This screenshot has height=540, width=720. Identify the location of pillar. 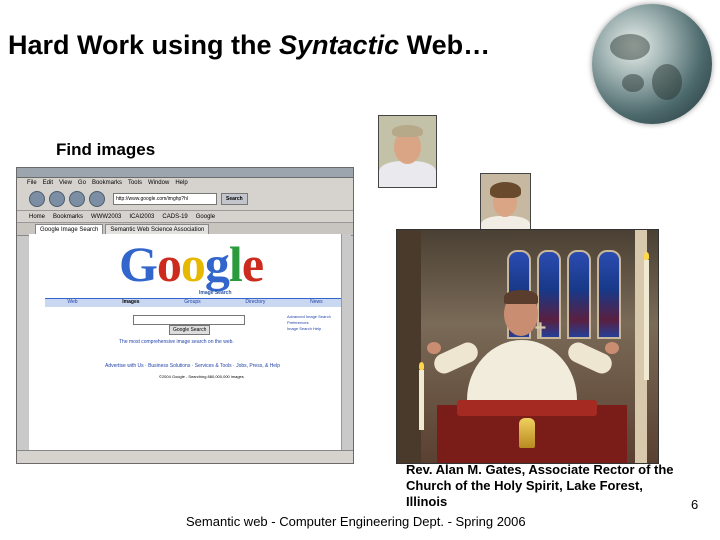
(409, 346).